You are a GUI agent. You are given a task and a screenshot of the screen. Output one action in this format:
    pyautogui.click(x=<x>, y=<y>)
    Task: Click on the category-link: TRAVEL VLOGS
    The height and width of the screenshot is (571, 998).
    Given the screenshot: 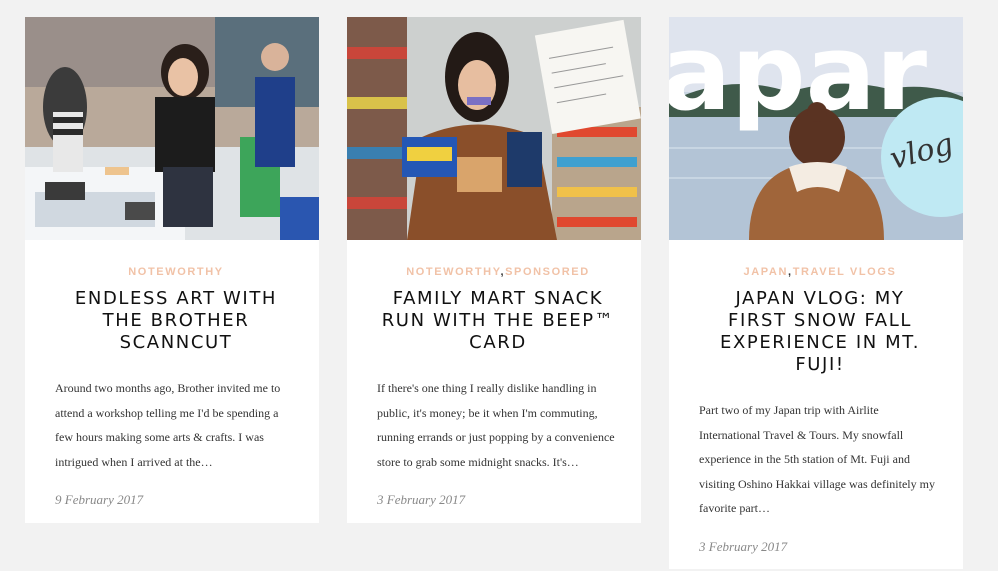 What is the action you would take?
    pyautogui.click(x=845, y=272)
    